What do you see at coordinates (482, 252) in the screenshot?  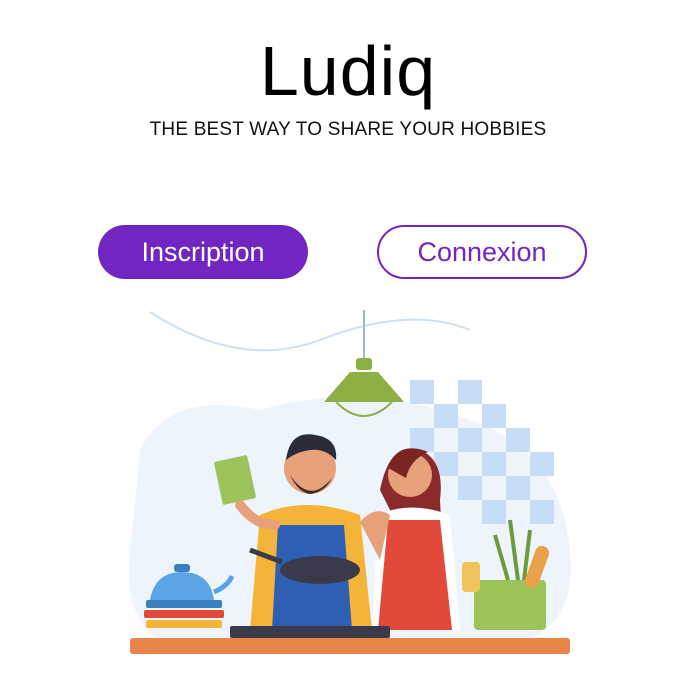 I see `login-button: Connexion` at bounding box center [482, 252].